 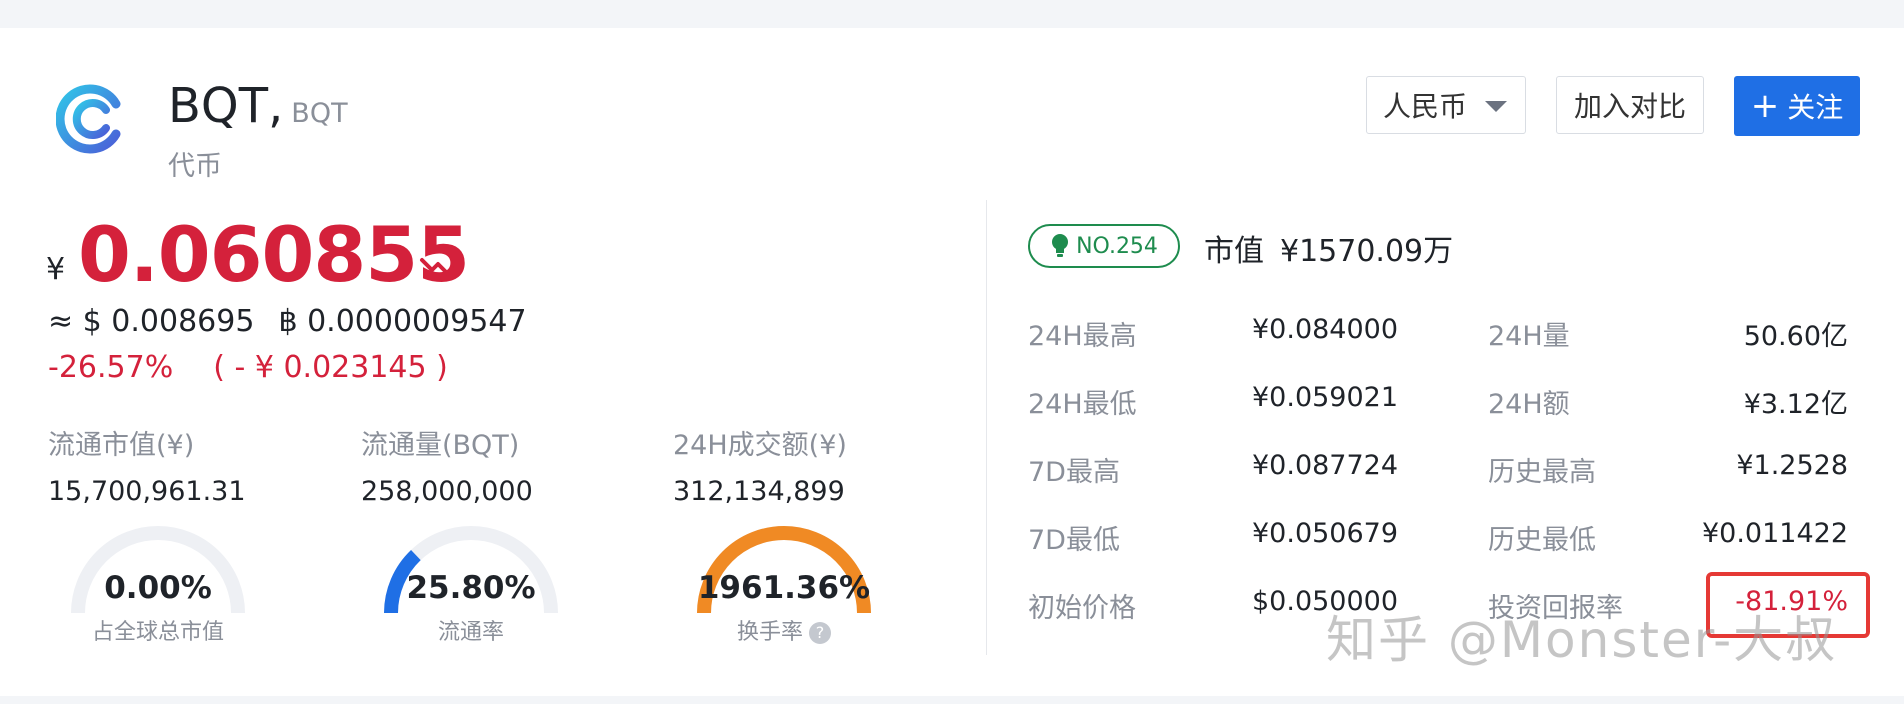 I want to click on trend-down-icon, so click(x=438, y=269).